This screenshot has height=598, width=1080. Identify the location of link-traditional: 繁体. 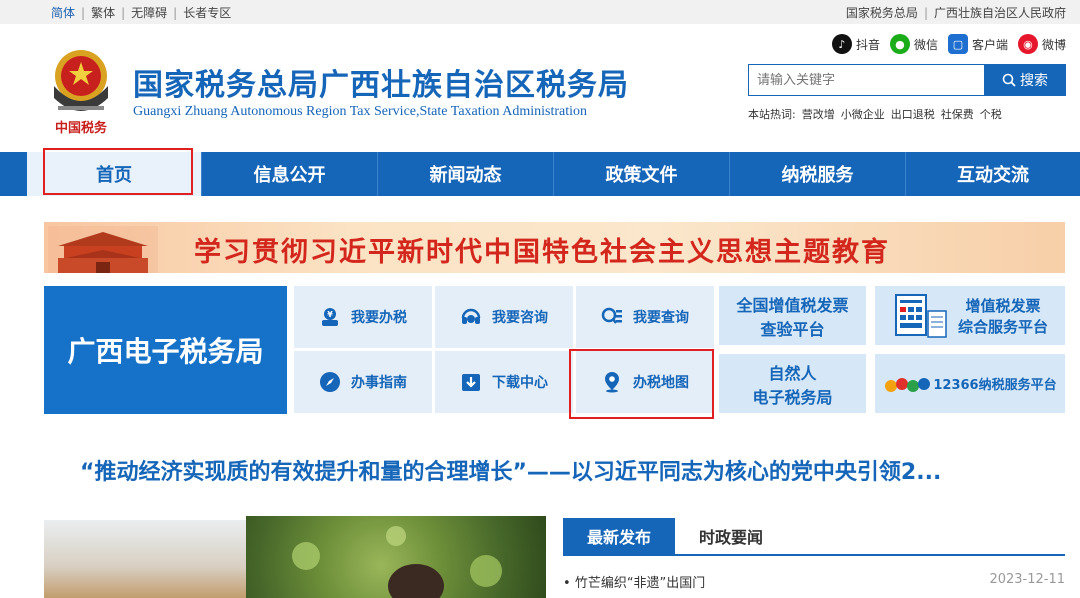
(103, 12).